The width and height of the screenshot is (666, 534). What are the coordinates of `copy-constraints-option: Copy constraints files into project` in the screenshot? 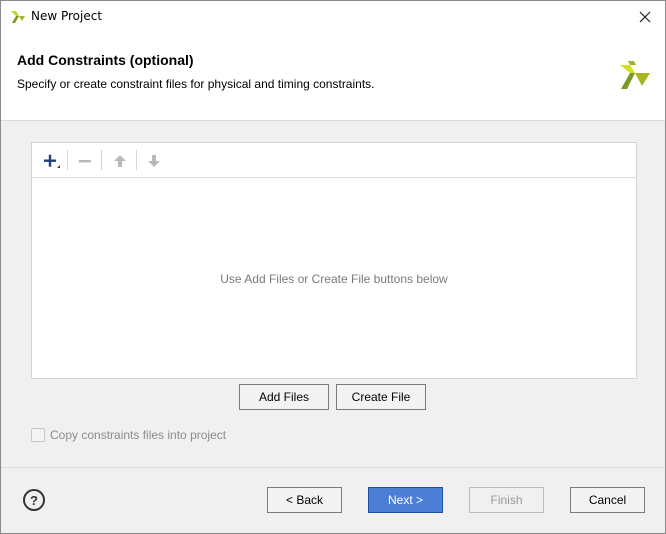 It's located at (128, 435).